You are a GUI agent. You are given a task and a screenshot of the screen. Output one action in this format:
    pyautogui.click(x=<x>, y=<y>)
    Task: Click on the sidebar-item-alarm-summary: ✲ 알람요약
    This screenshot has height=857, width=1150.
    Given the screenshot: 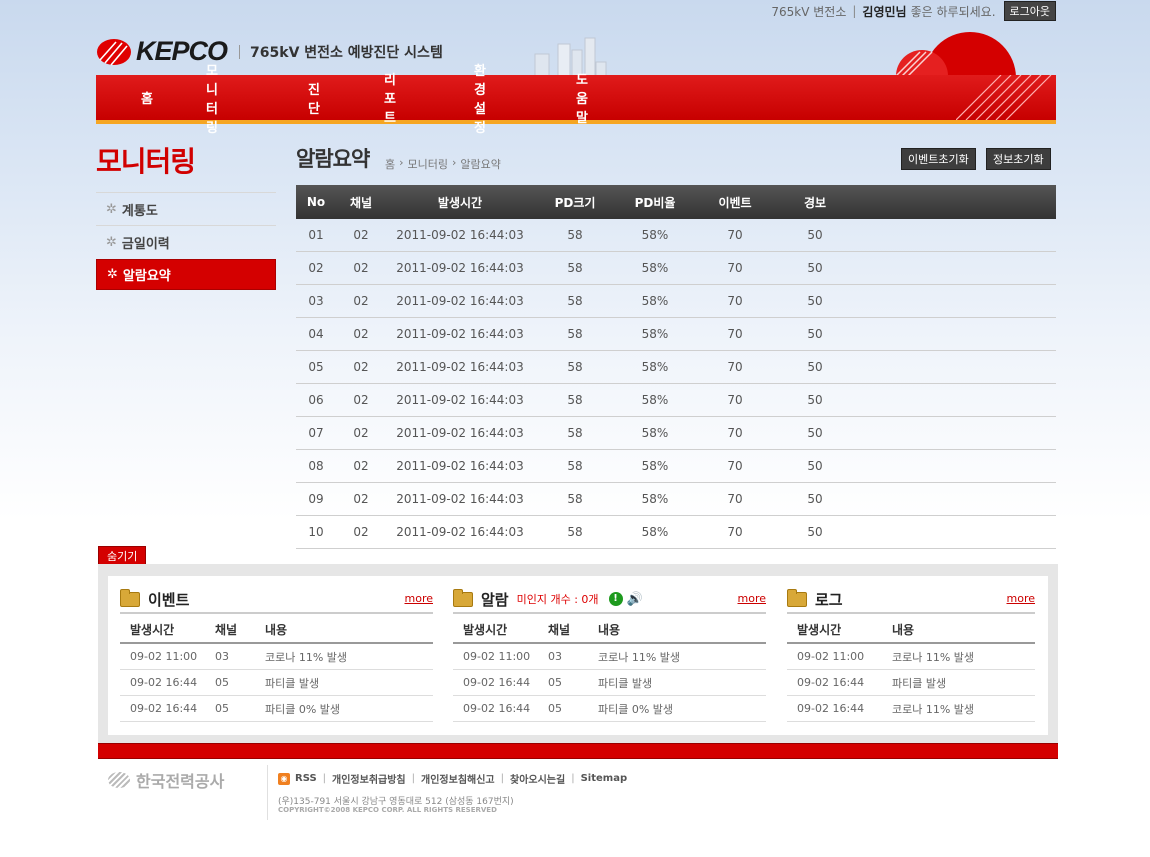 What is the action you would take?
    pyautogui.click(x=186, y=274)
    